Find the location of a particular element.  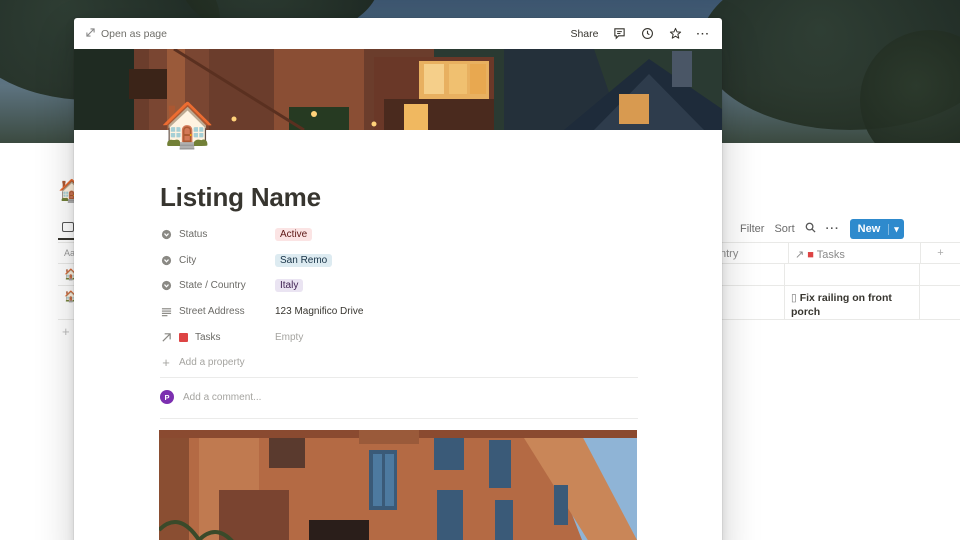

plus-icon: + is located at coordinates (166, 363).